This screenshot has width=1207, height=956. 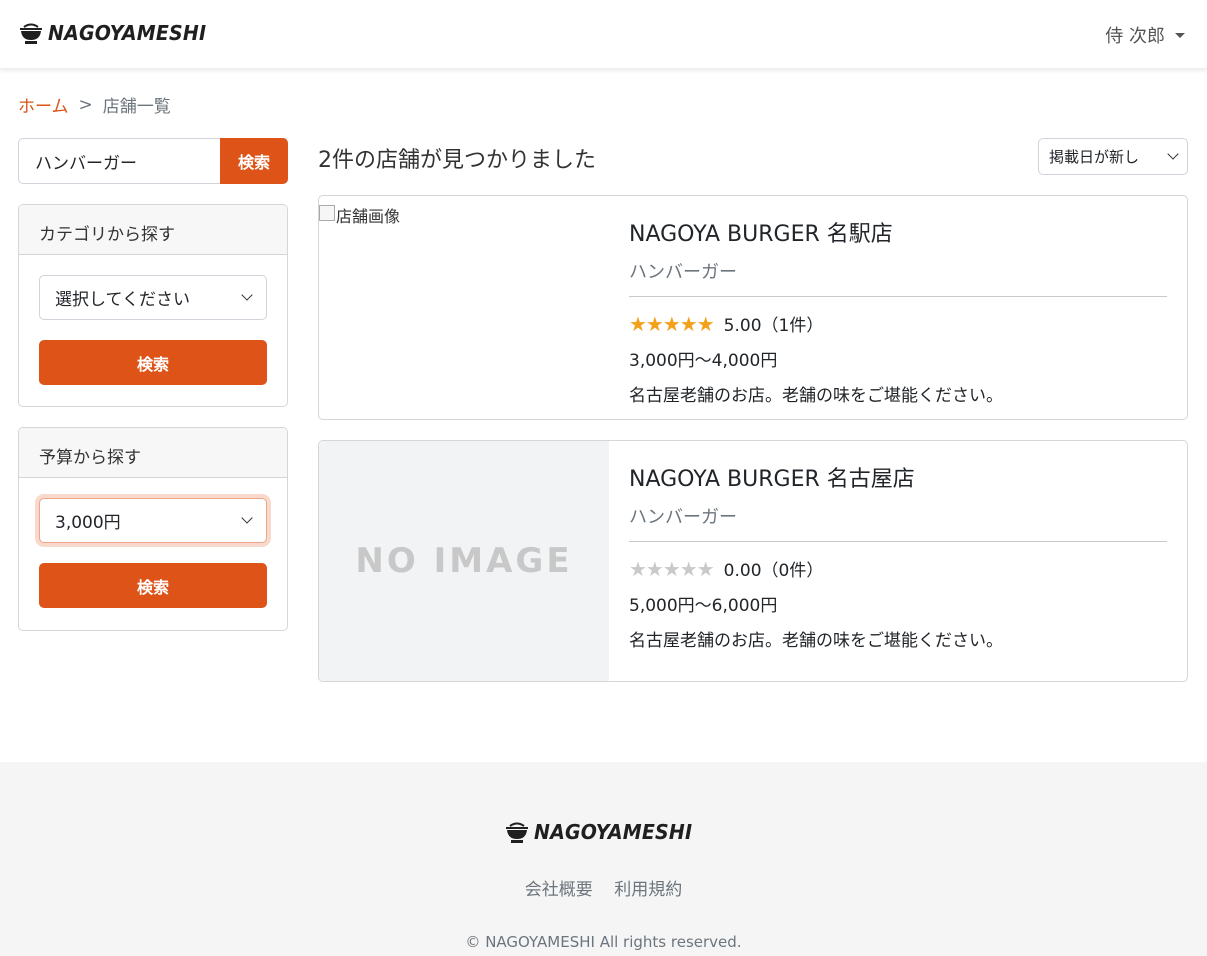 I want to click on shop-name: NAGOYA BURGER 名古屋店, so click(x=898, y=477).